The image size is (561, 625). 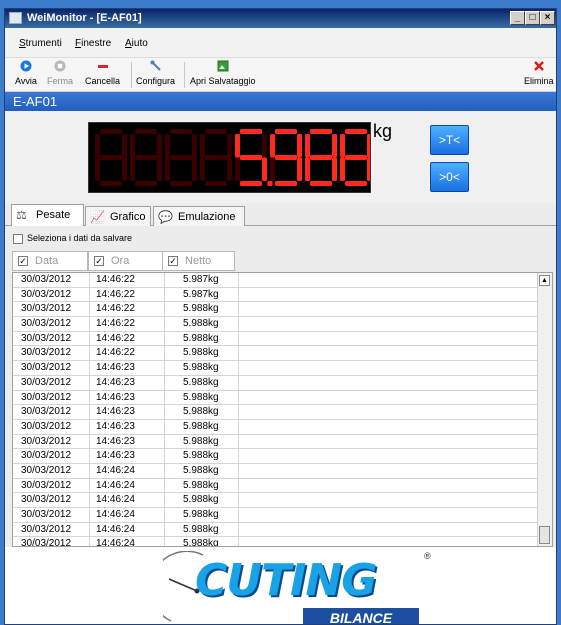 What do you see at coordinates (544, 535) in the screenshot?
I see `scroll-thumb` at bounding box center [544, 535].